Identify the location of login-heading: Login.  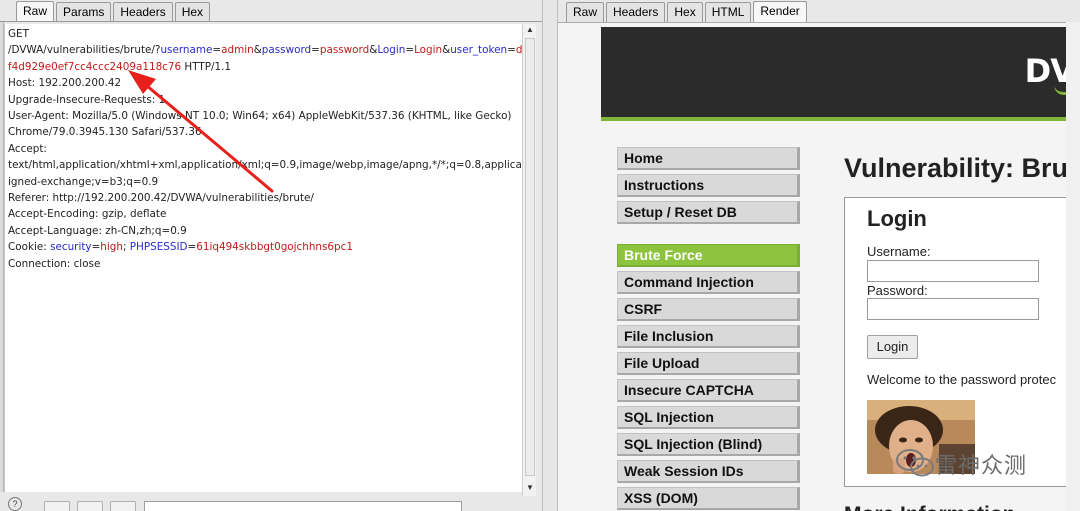
(897, 218).